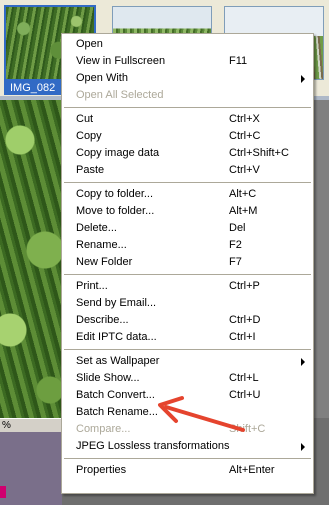 The width and height of the screenshot is (329, 505). What do you see at coordinates (252, 470) in the screenshot?
I see `menu-item-shortcut: Alt+Enter` at bounding box center [252, 470].